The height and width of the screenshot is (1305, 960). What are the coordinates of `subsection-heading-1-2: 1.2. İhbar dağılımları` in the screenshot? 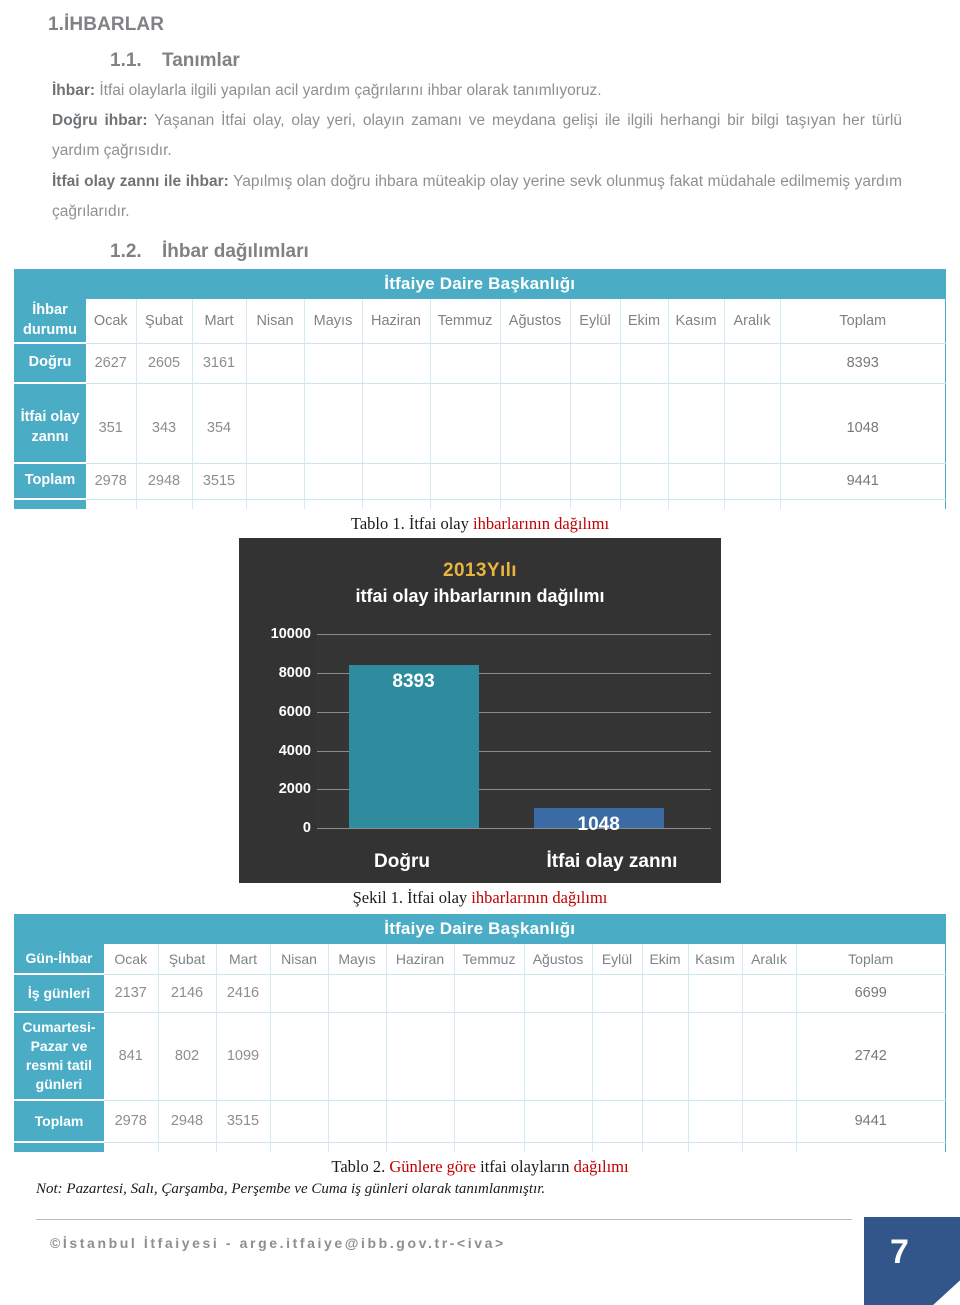 It's located at (535, 252).